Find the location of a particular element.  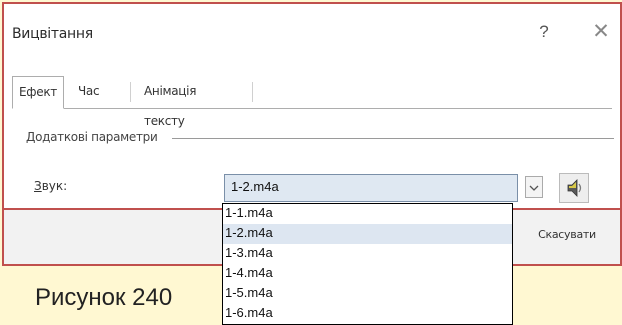

tab-text-animation: Анімація тексту is located at coordinates (170, 102).